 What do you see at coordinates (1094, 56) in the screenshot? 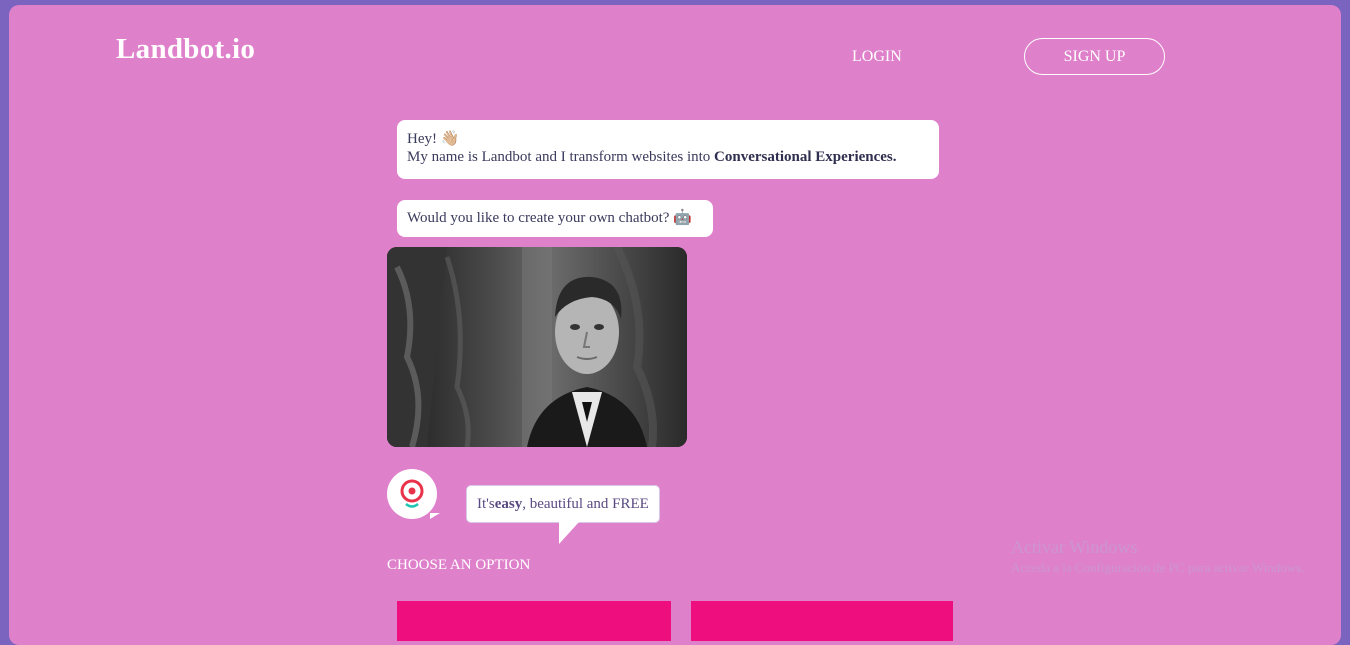
I see `signup-button: SIGN UP` at bounding box center [1094, 56].